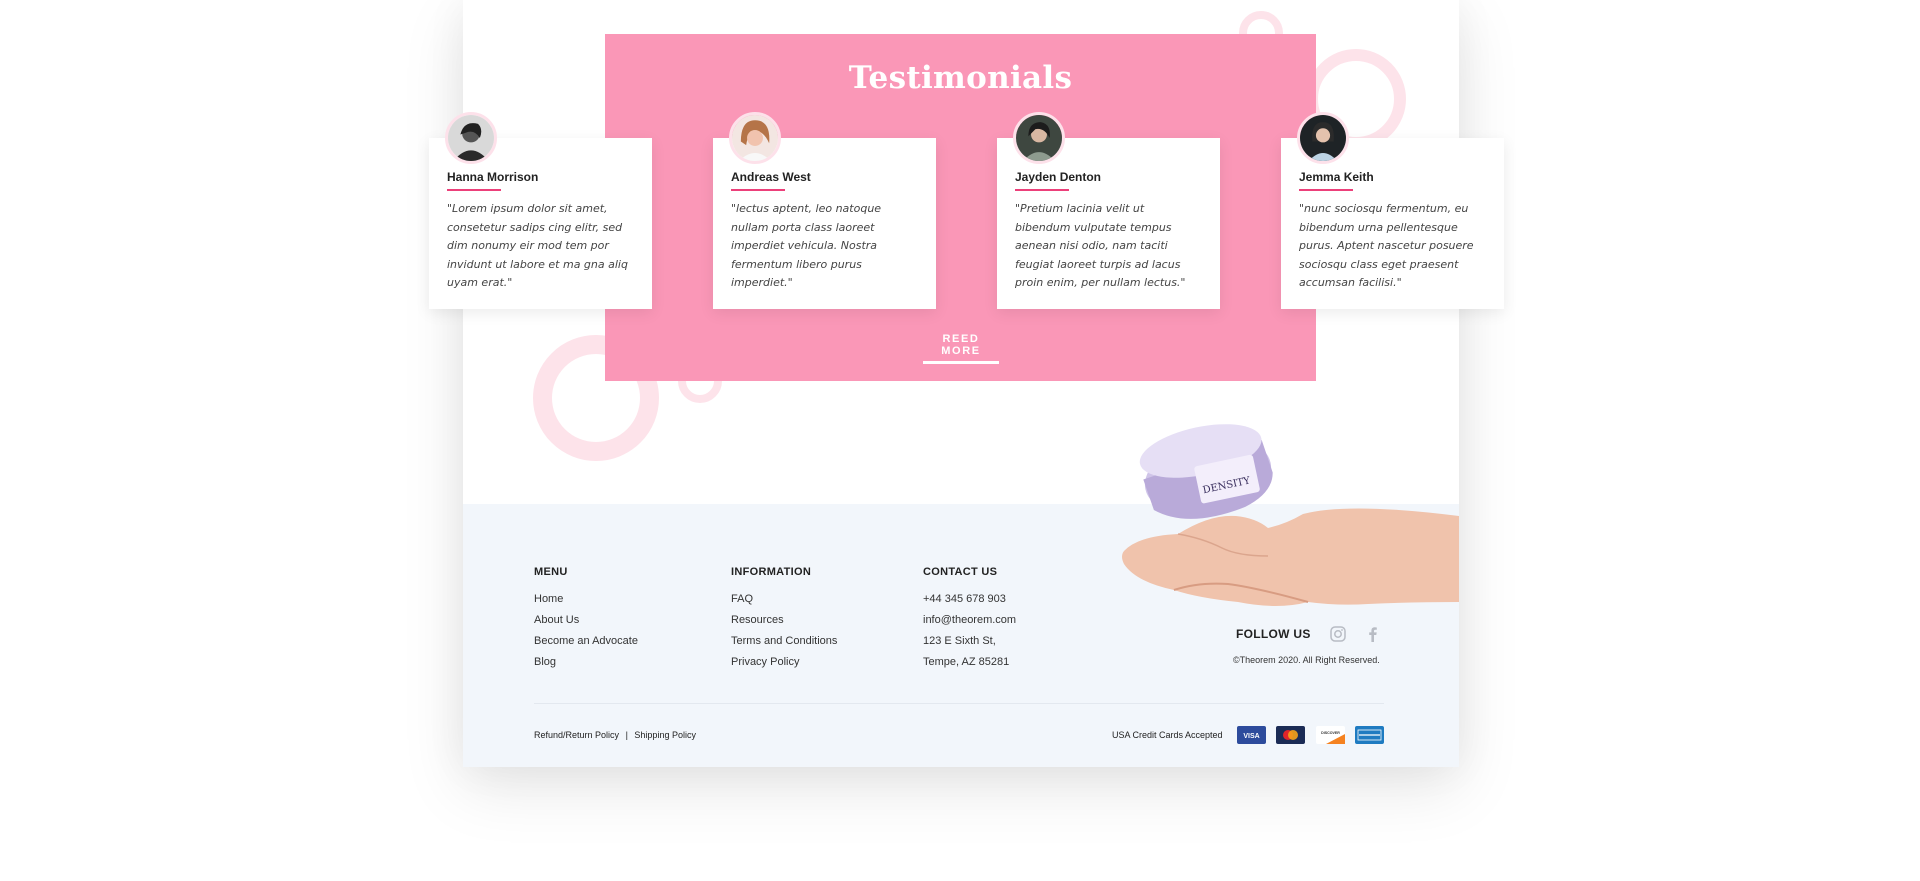 The height and width of the screenshot is (881, 1920). I want to click on svg-text: VISA, so click(1251, 736).